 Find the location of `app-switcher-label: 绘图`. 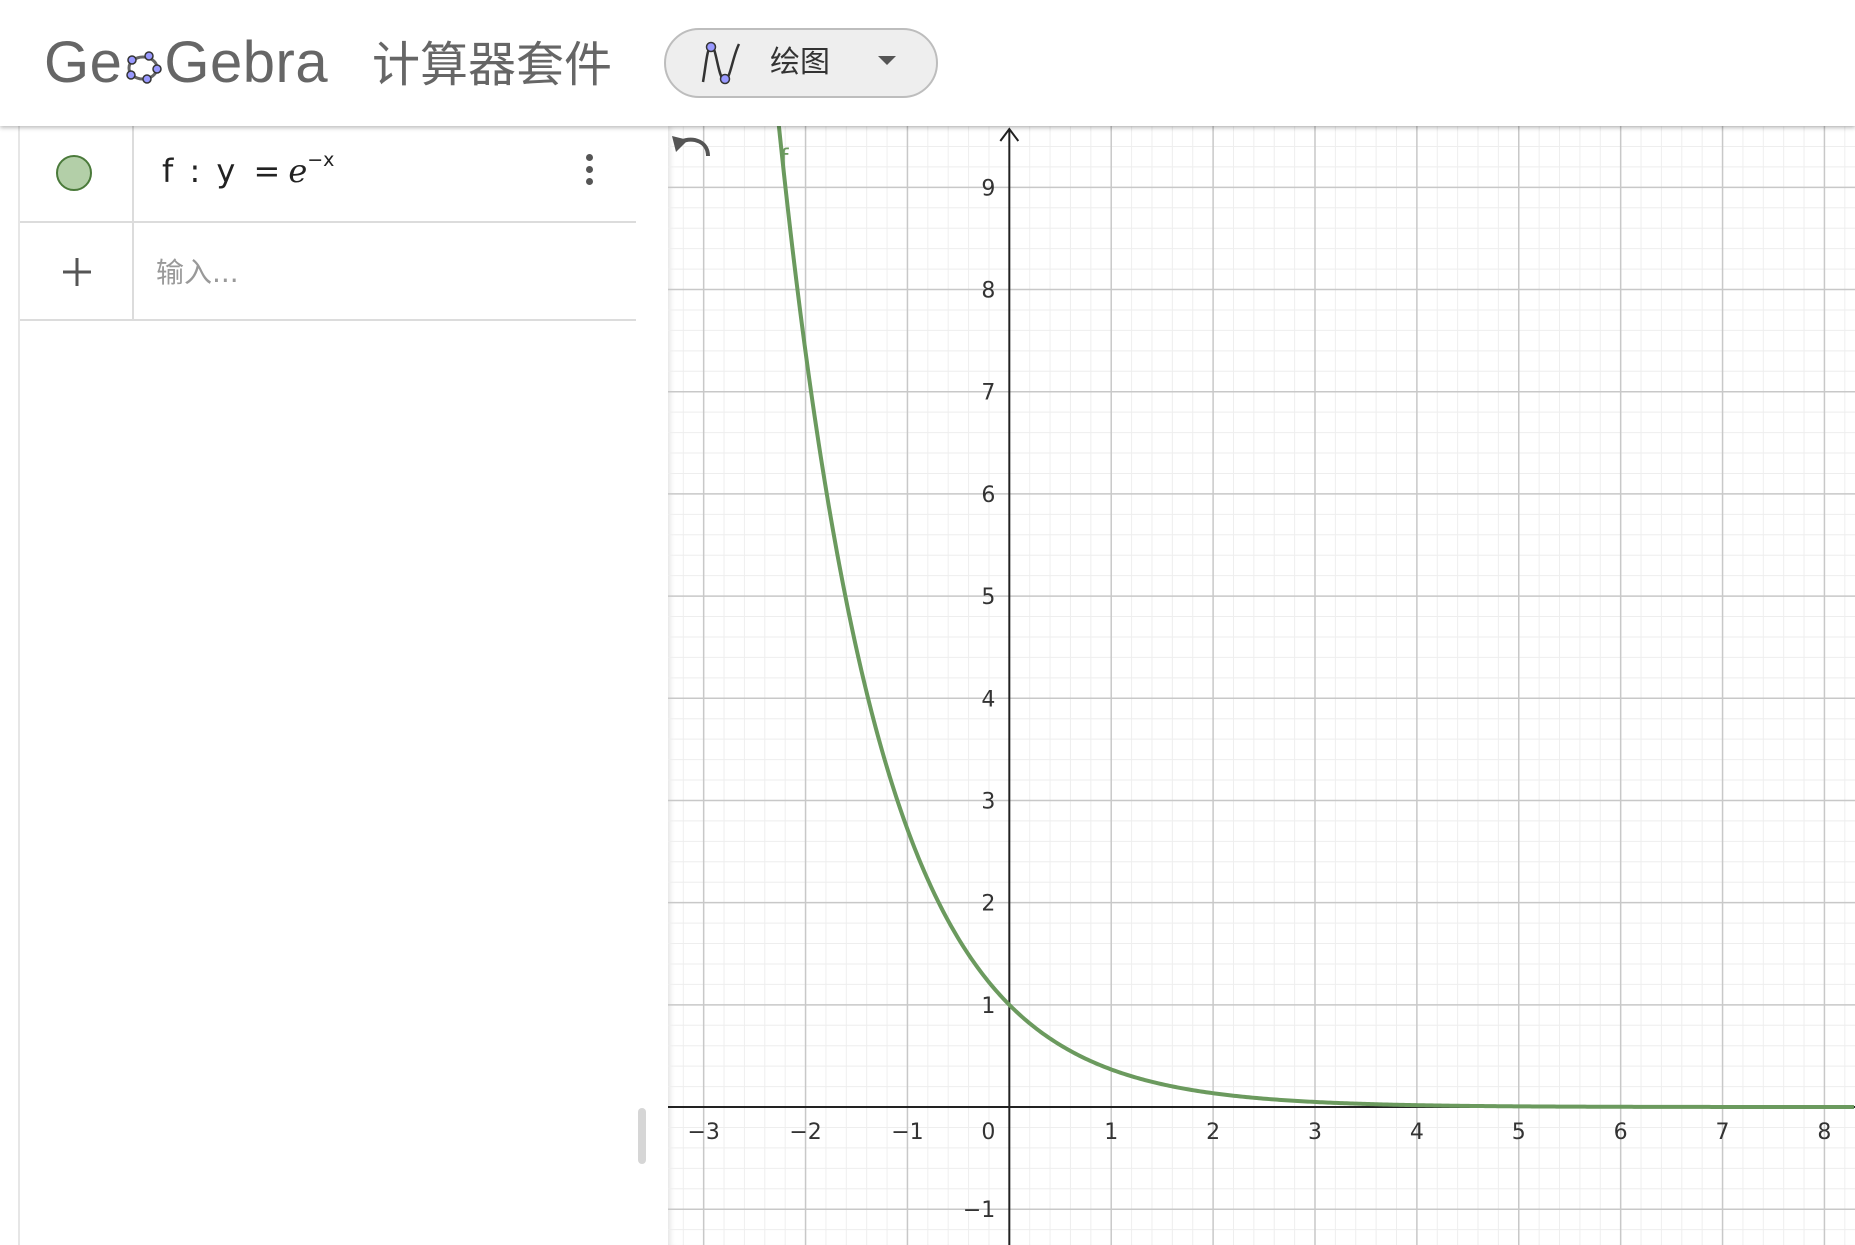

app-switcher-label: 绘图 is located at coordinates (800, 62).